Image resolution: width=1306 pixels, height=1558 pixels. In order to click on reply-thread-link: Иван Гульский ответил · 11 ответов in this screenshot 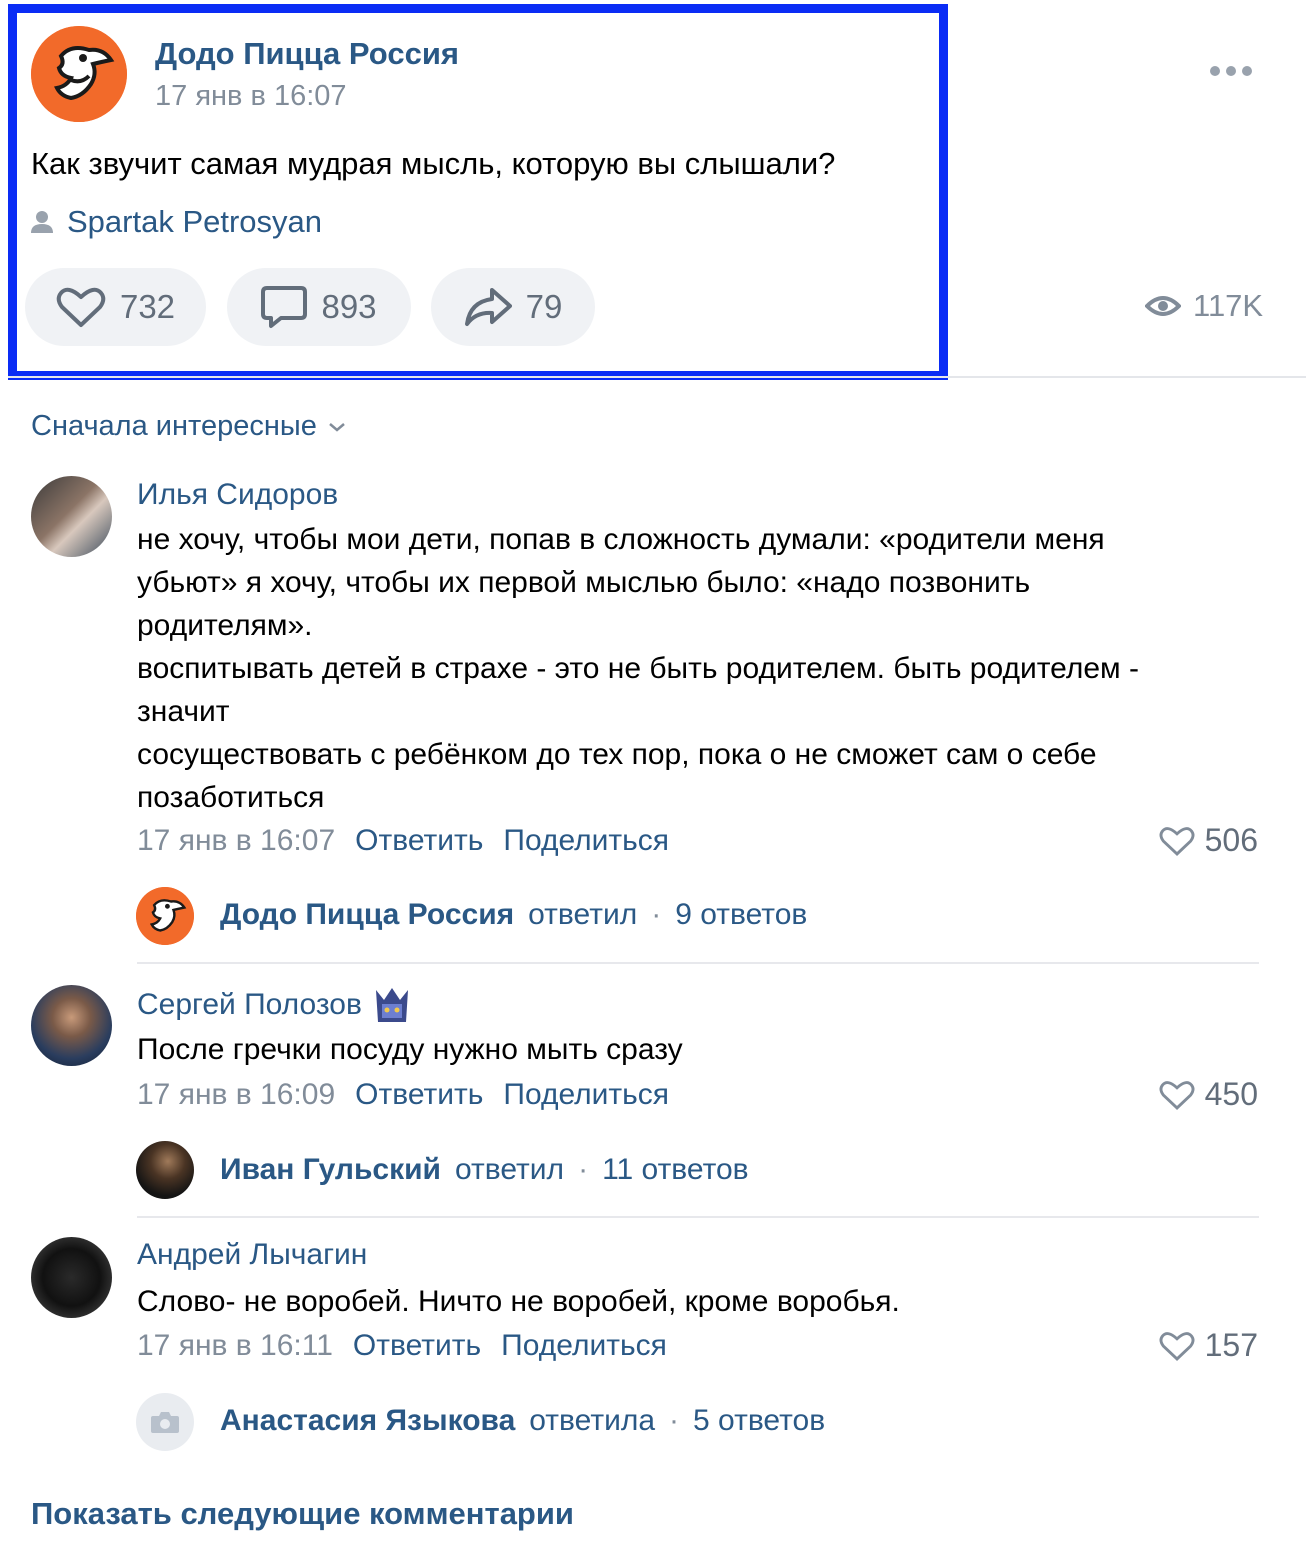, I will do `click(484, 1170)`.